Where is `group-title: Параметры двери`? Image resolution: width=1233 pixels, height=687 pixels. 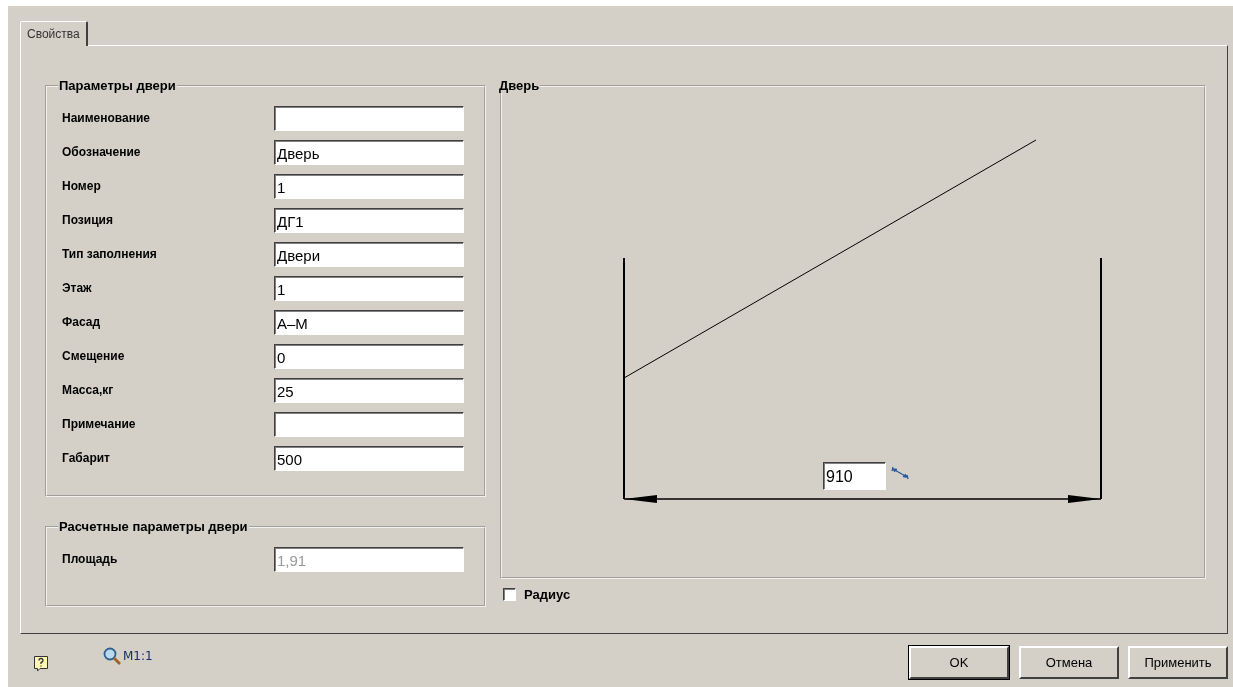
group-title: Параметры двери is located at coordinates (117, 85).